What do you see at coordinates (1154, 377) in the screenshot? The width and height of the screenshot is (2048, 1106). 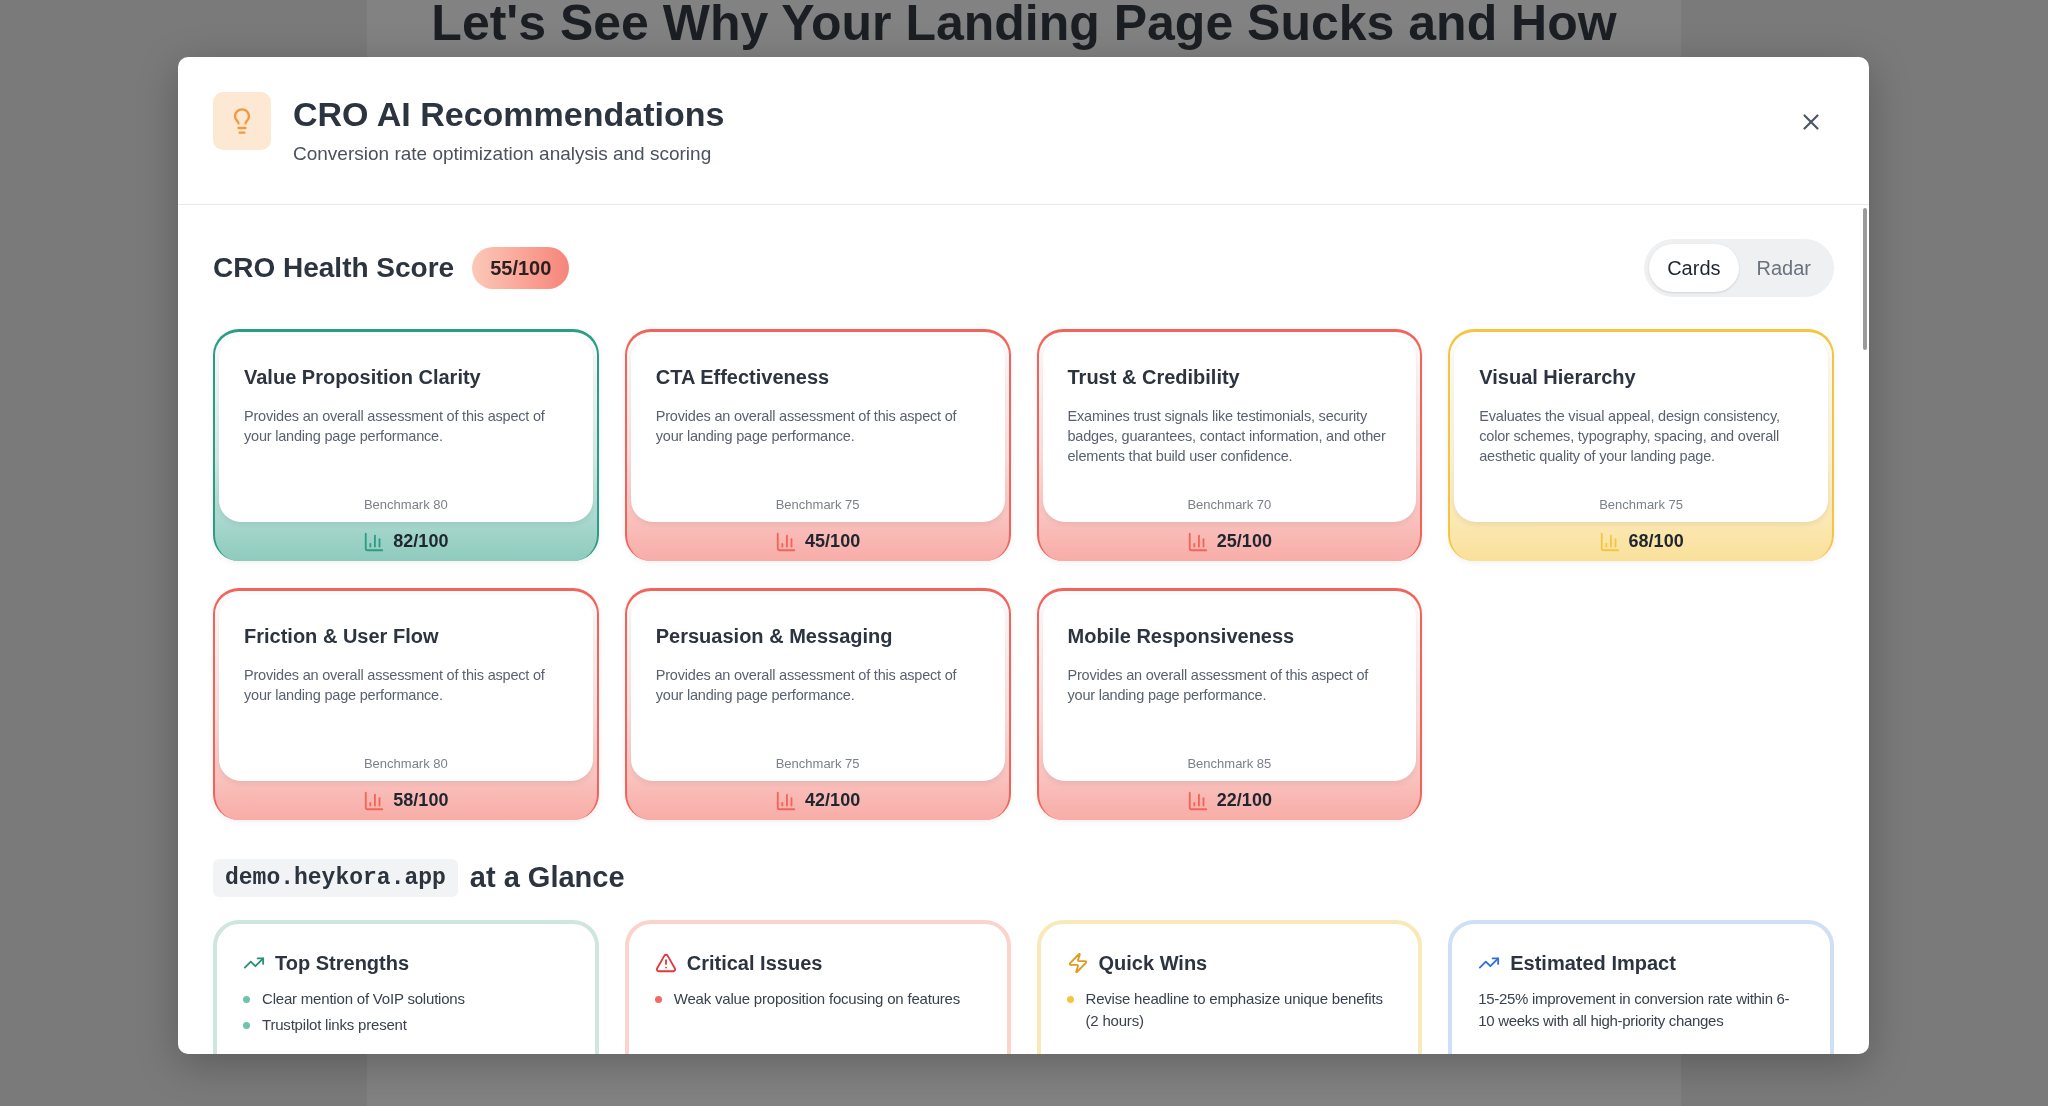 I see `card-title: Trust & Credibility` at bounding box center [1154, 377].